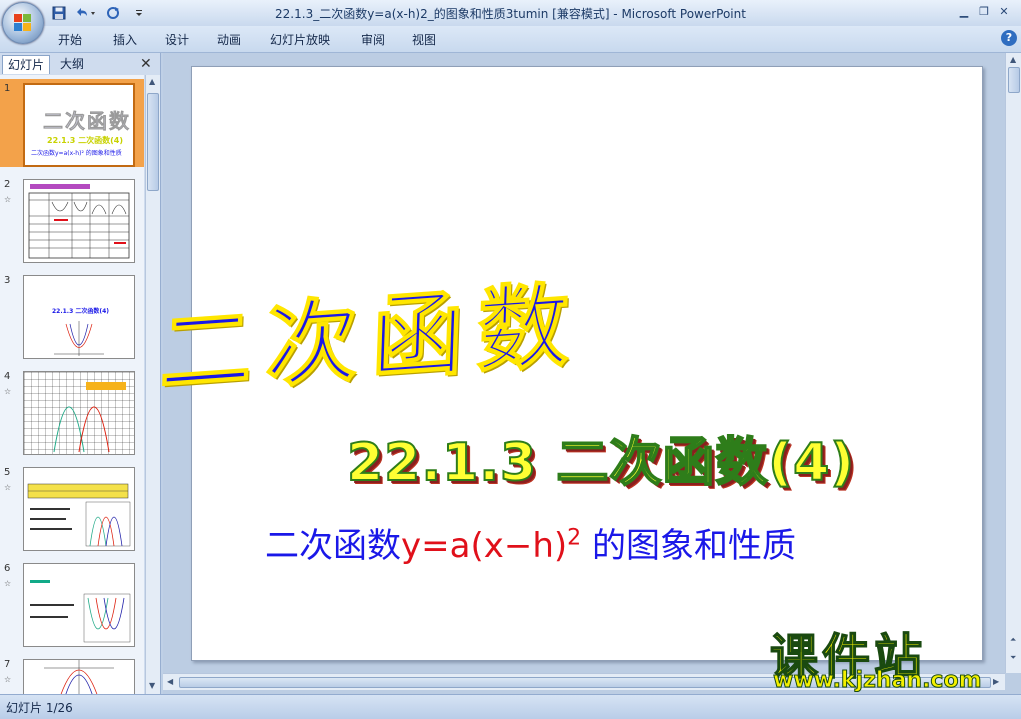 The image size is (1021, 719). Describe the element at coordinates (1013, 658) in the screenshot. I see `next-slide-icon: ⏷` at that location.